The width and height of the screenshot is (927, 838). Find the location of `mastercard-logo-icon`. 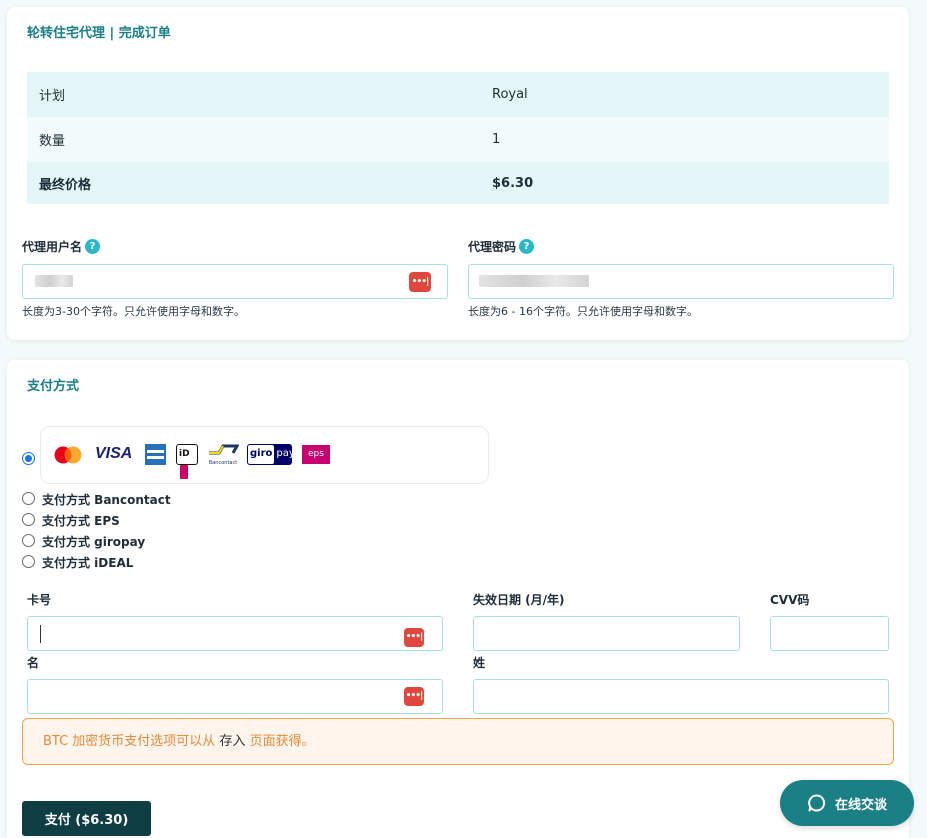

mastercard-logo-icon is located at coordinates (68, 455).